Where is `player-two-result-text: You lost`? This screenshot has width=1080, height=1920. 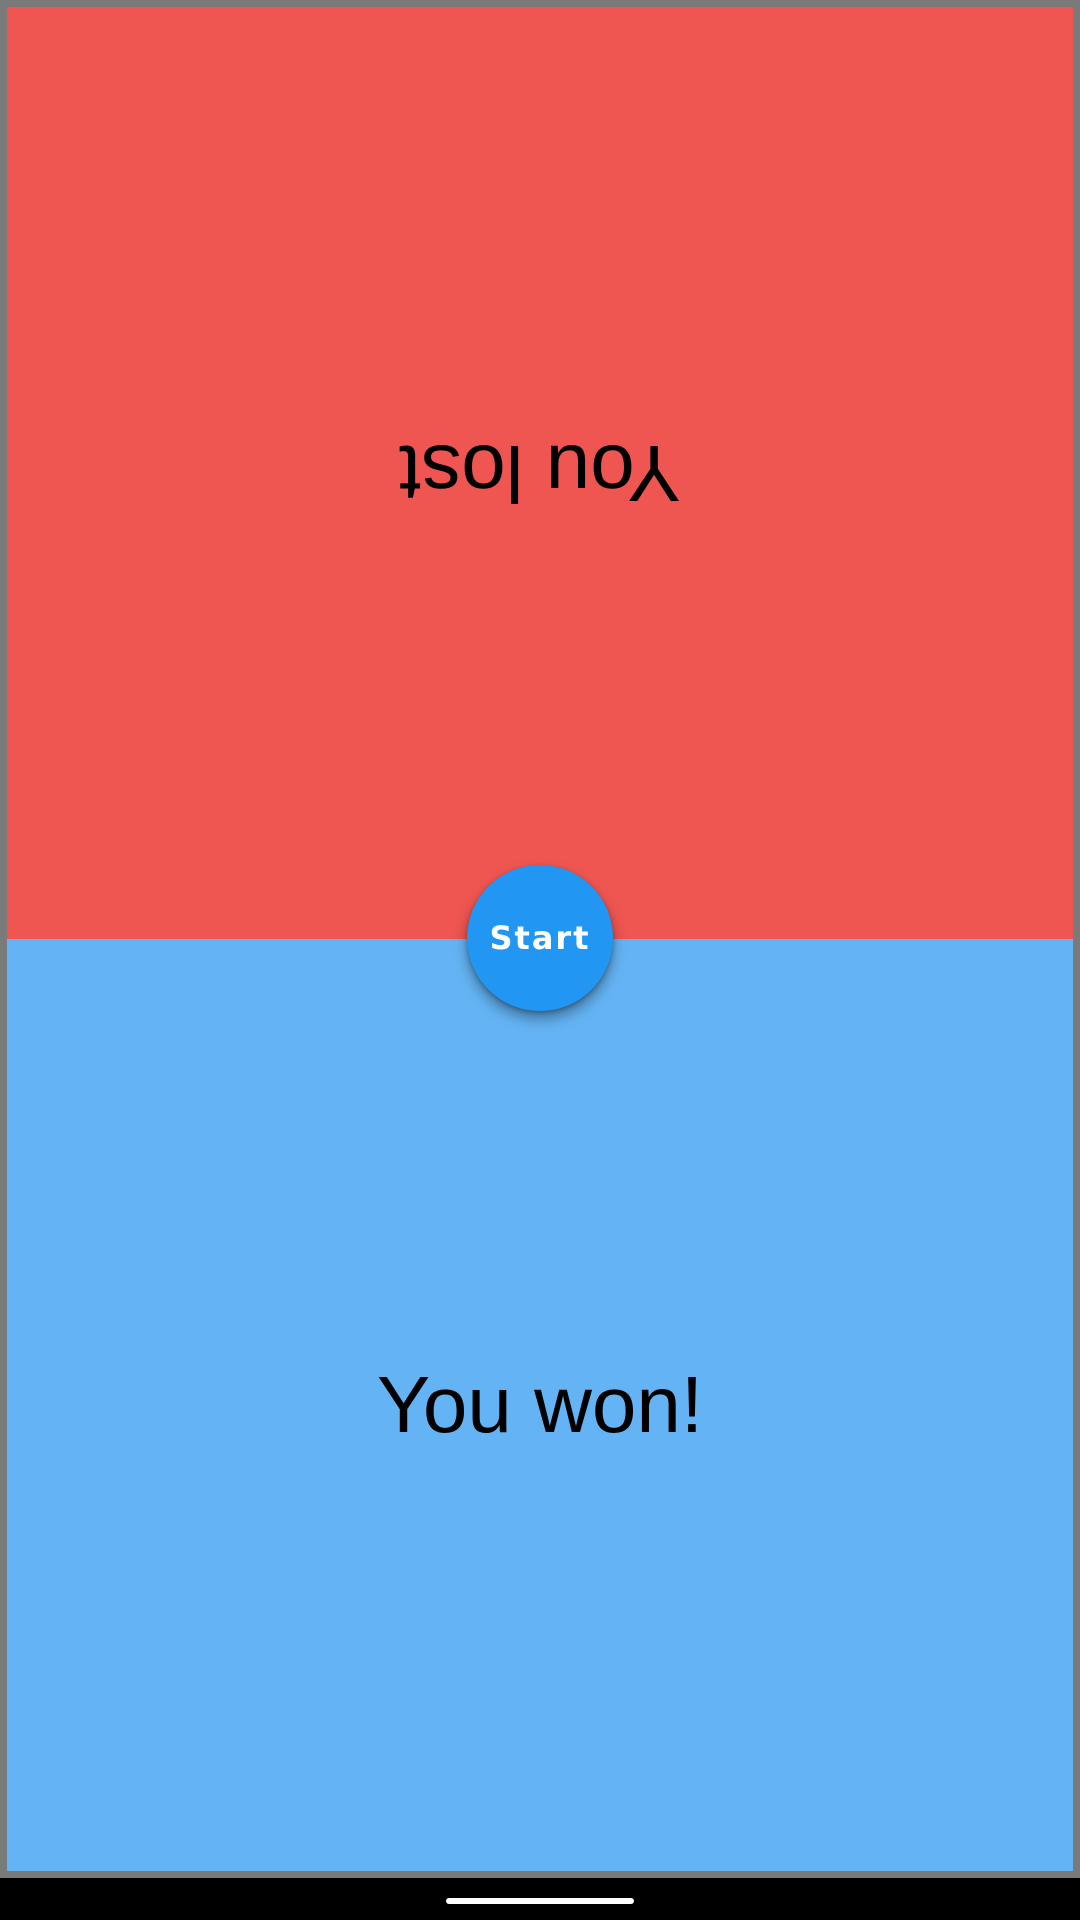
player-two-result-text: You lost is located at coordinates (540, 473).